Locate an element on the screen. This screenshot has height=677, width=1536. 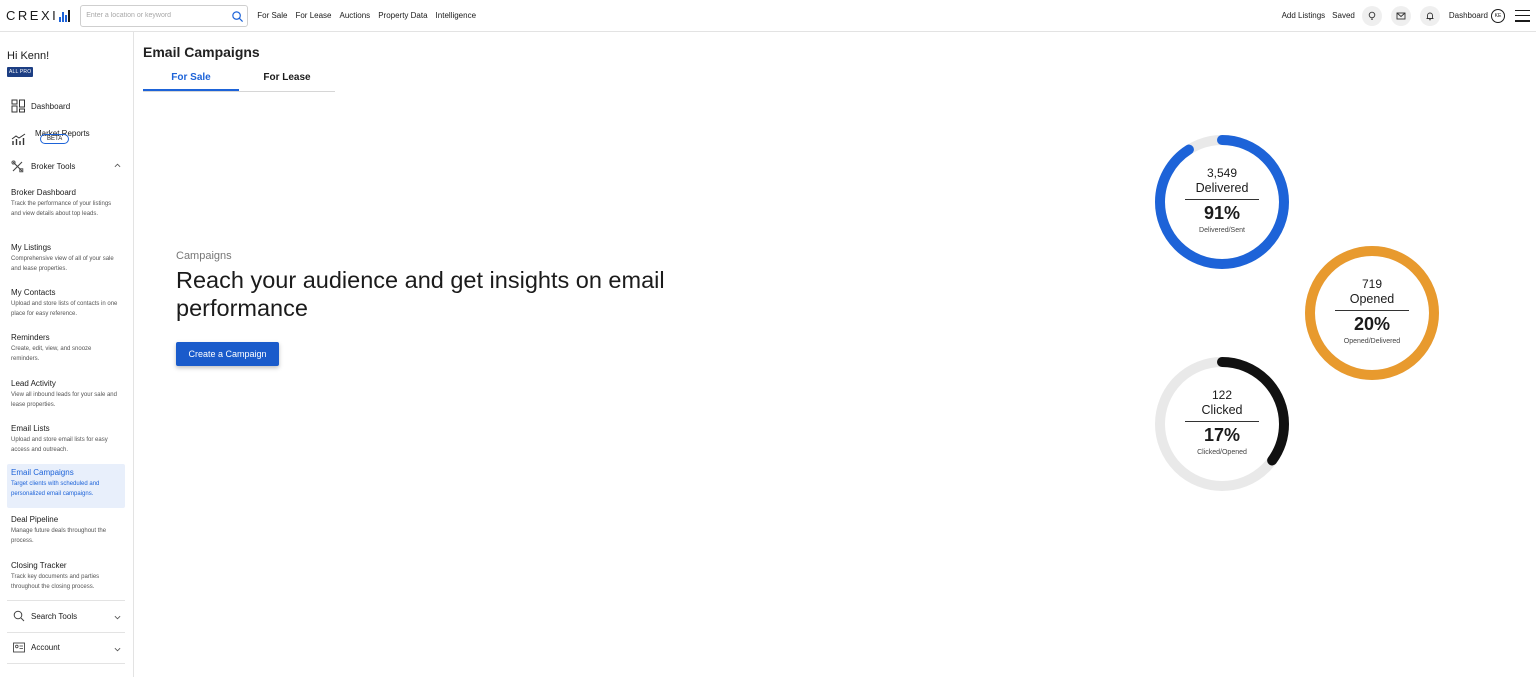
opened-label: Opened is located at coordinates (1372, 299).